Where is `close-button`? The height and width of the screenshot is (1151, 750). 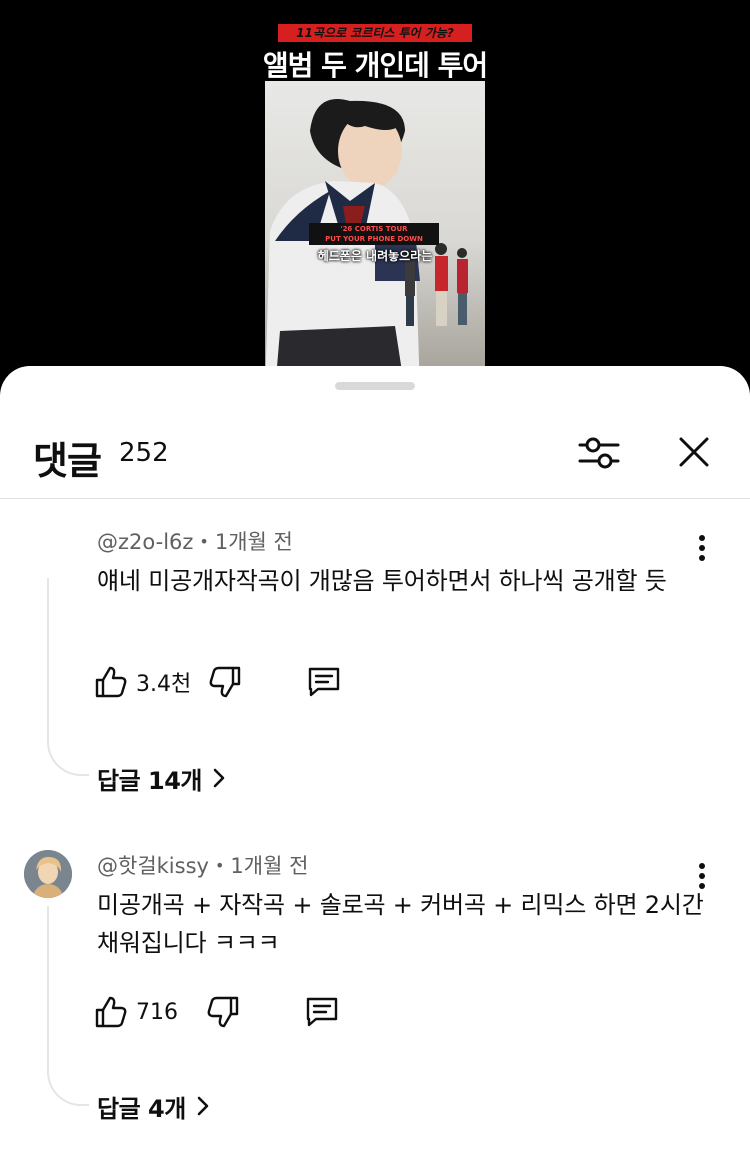 close-button is located at coordinates (694, 452).